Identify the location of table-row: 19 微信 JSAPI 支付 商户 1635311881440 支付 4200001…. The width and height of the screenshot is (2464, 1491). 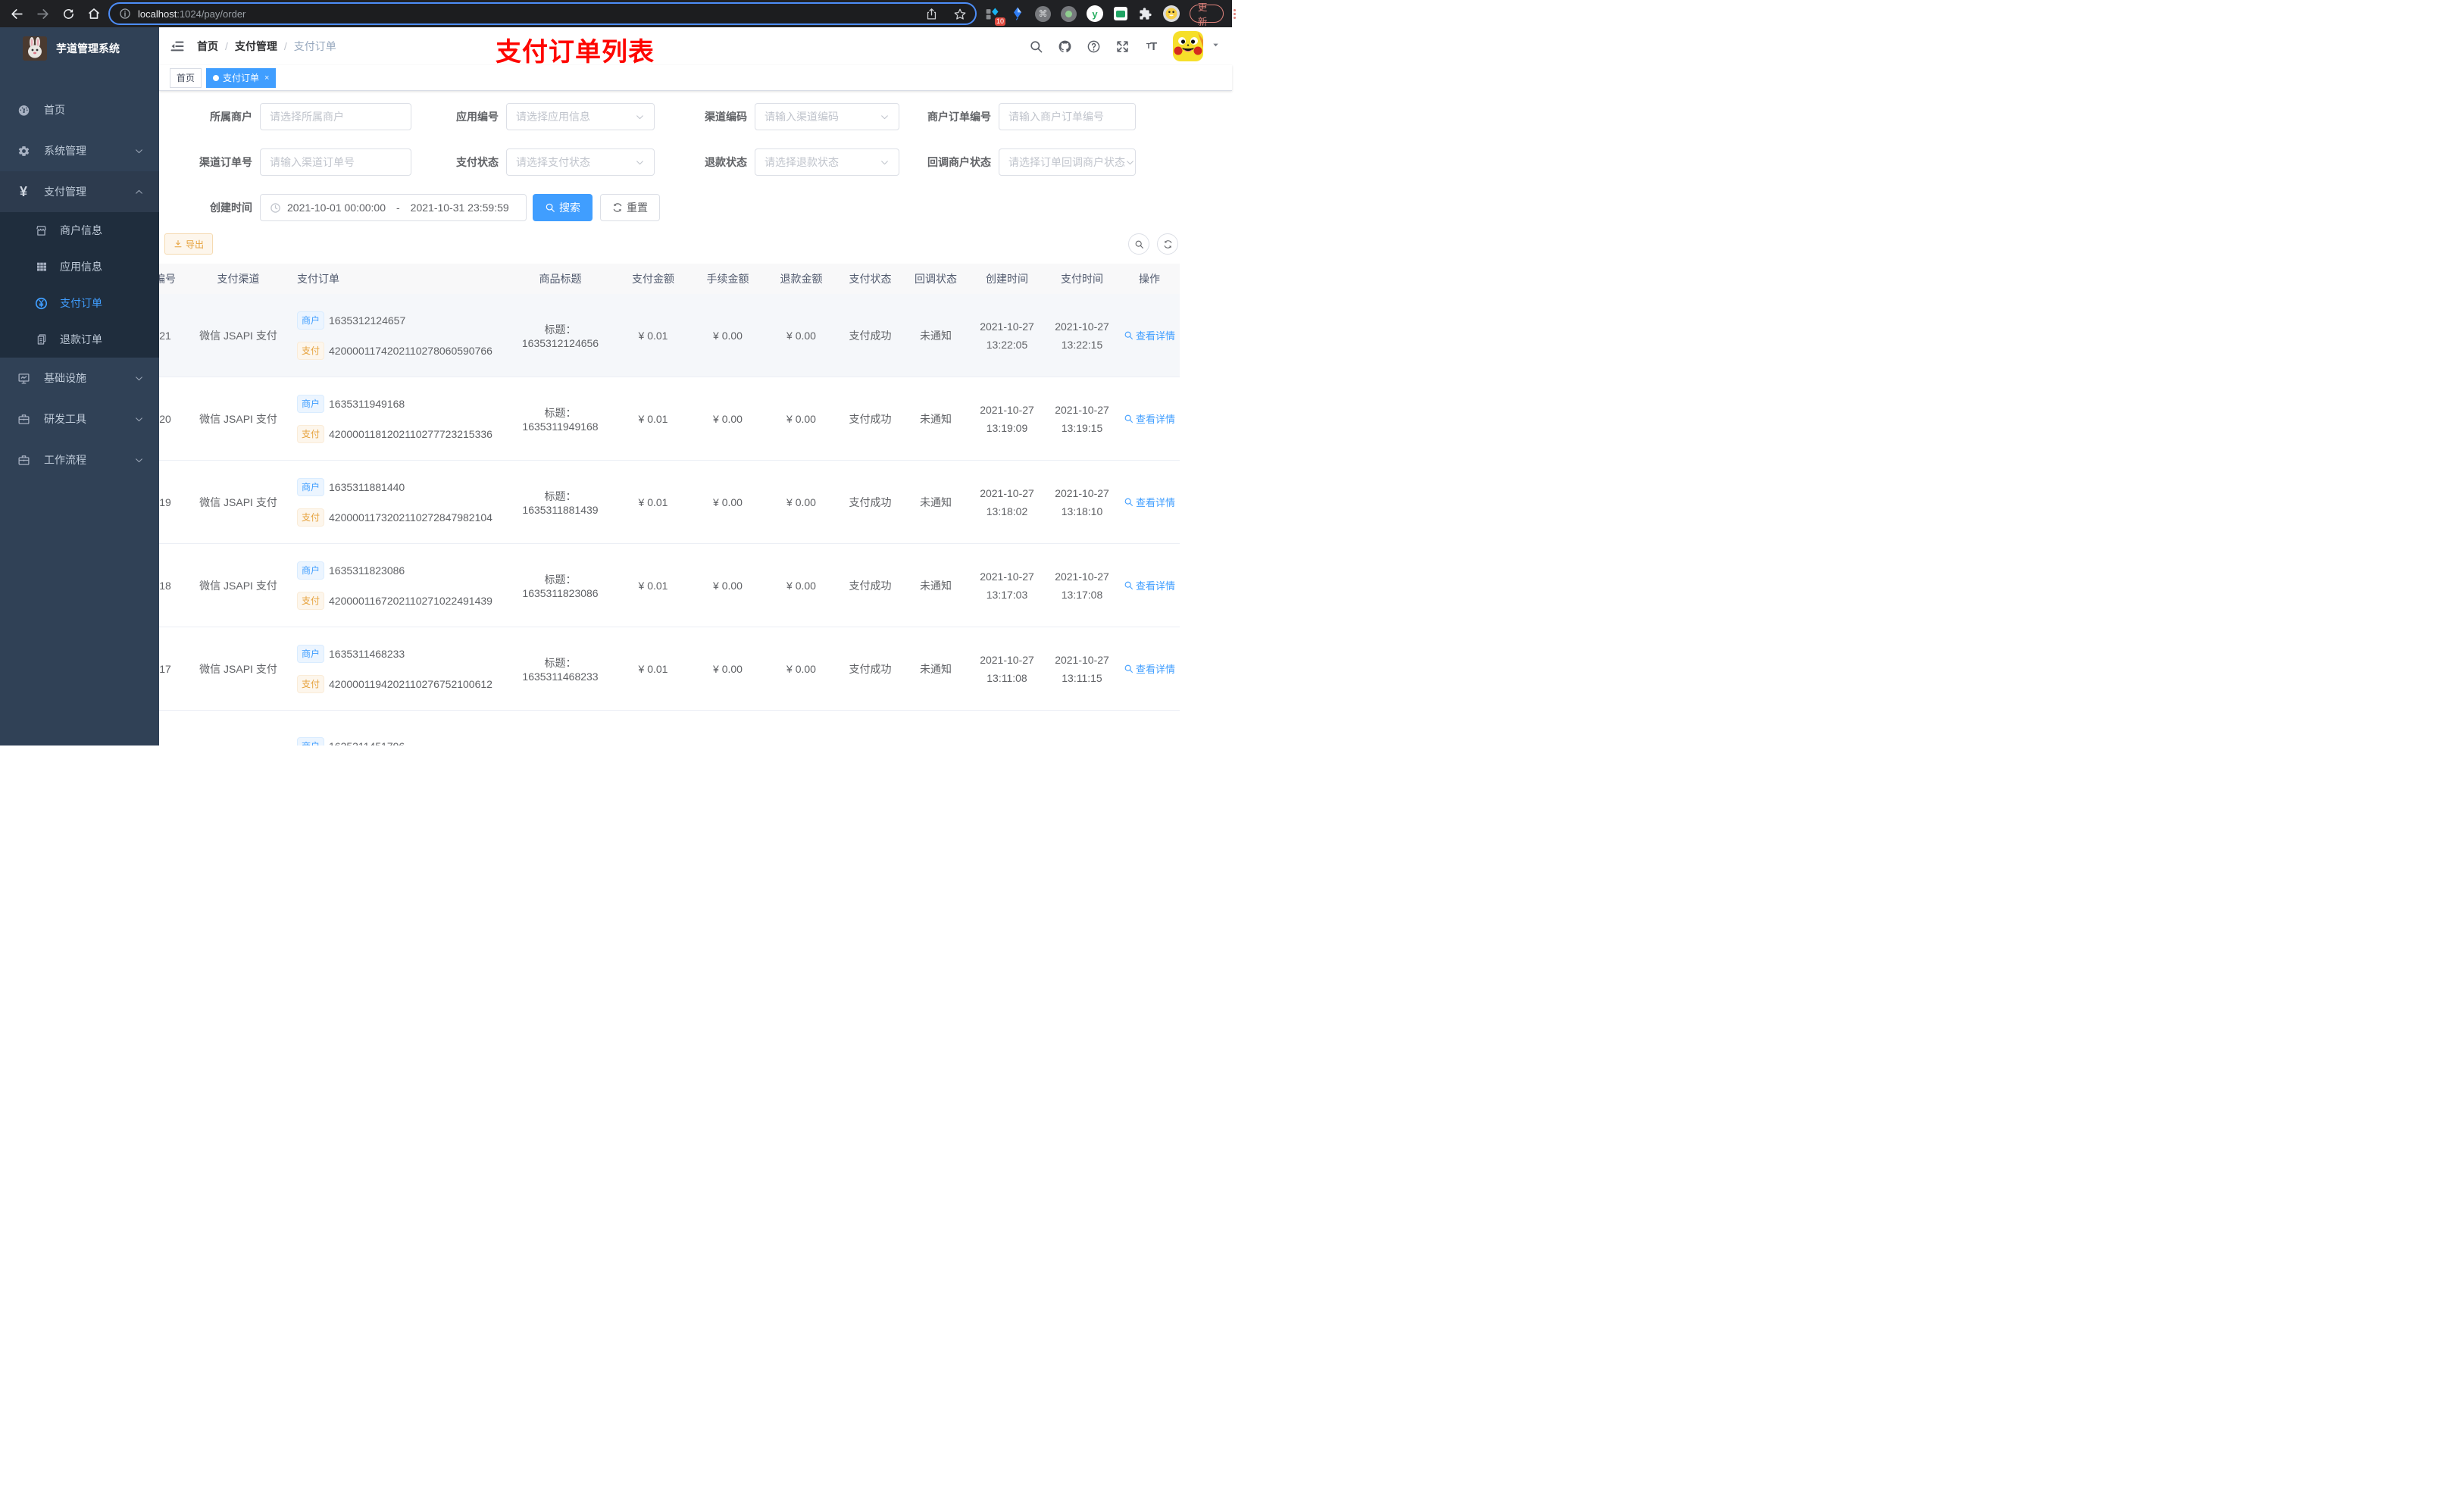
(669, 502).